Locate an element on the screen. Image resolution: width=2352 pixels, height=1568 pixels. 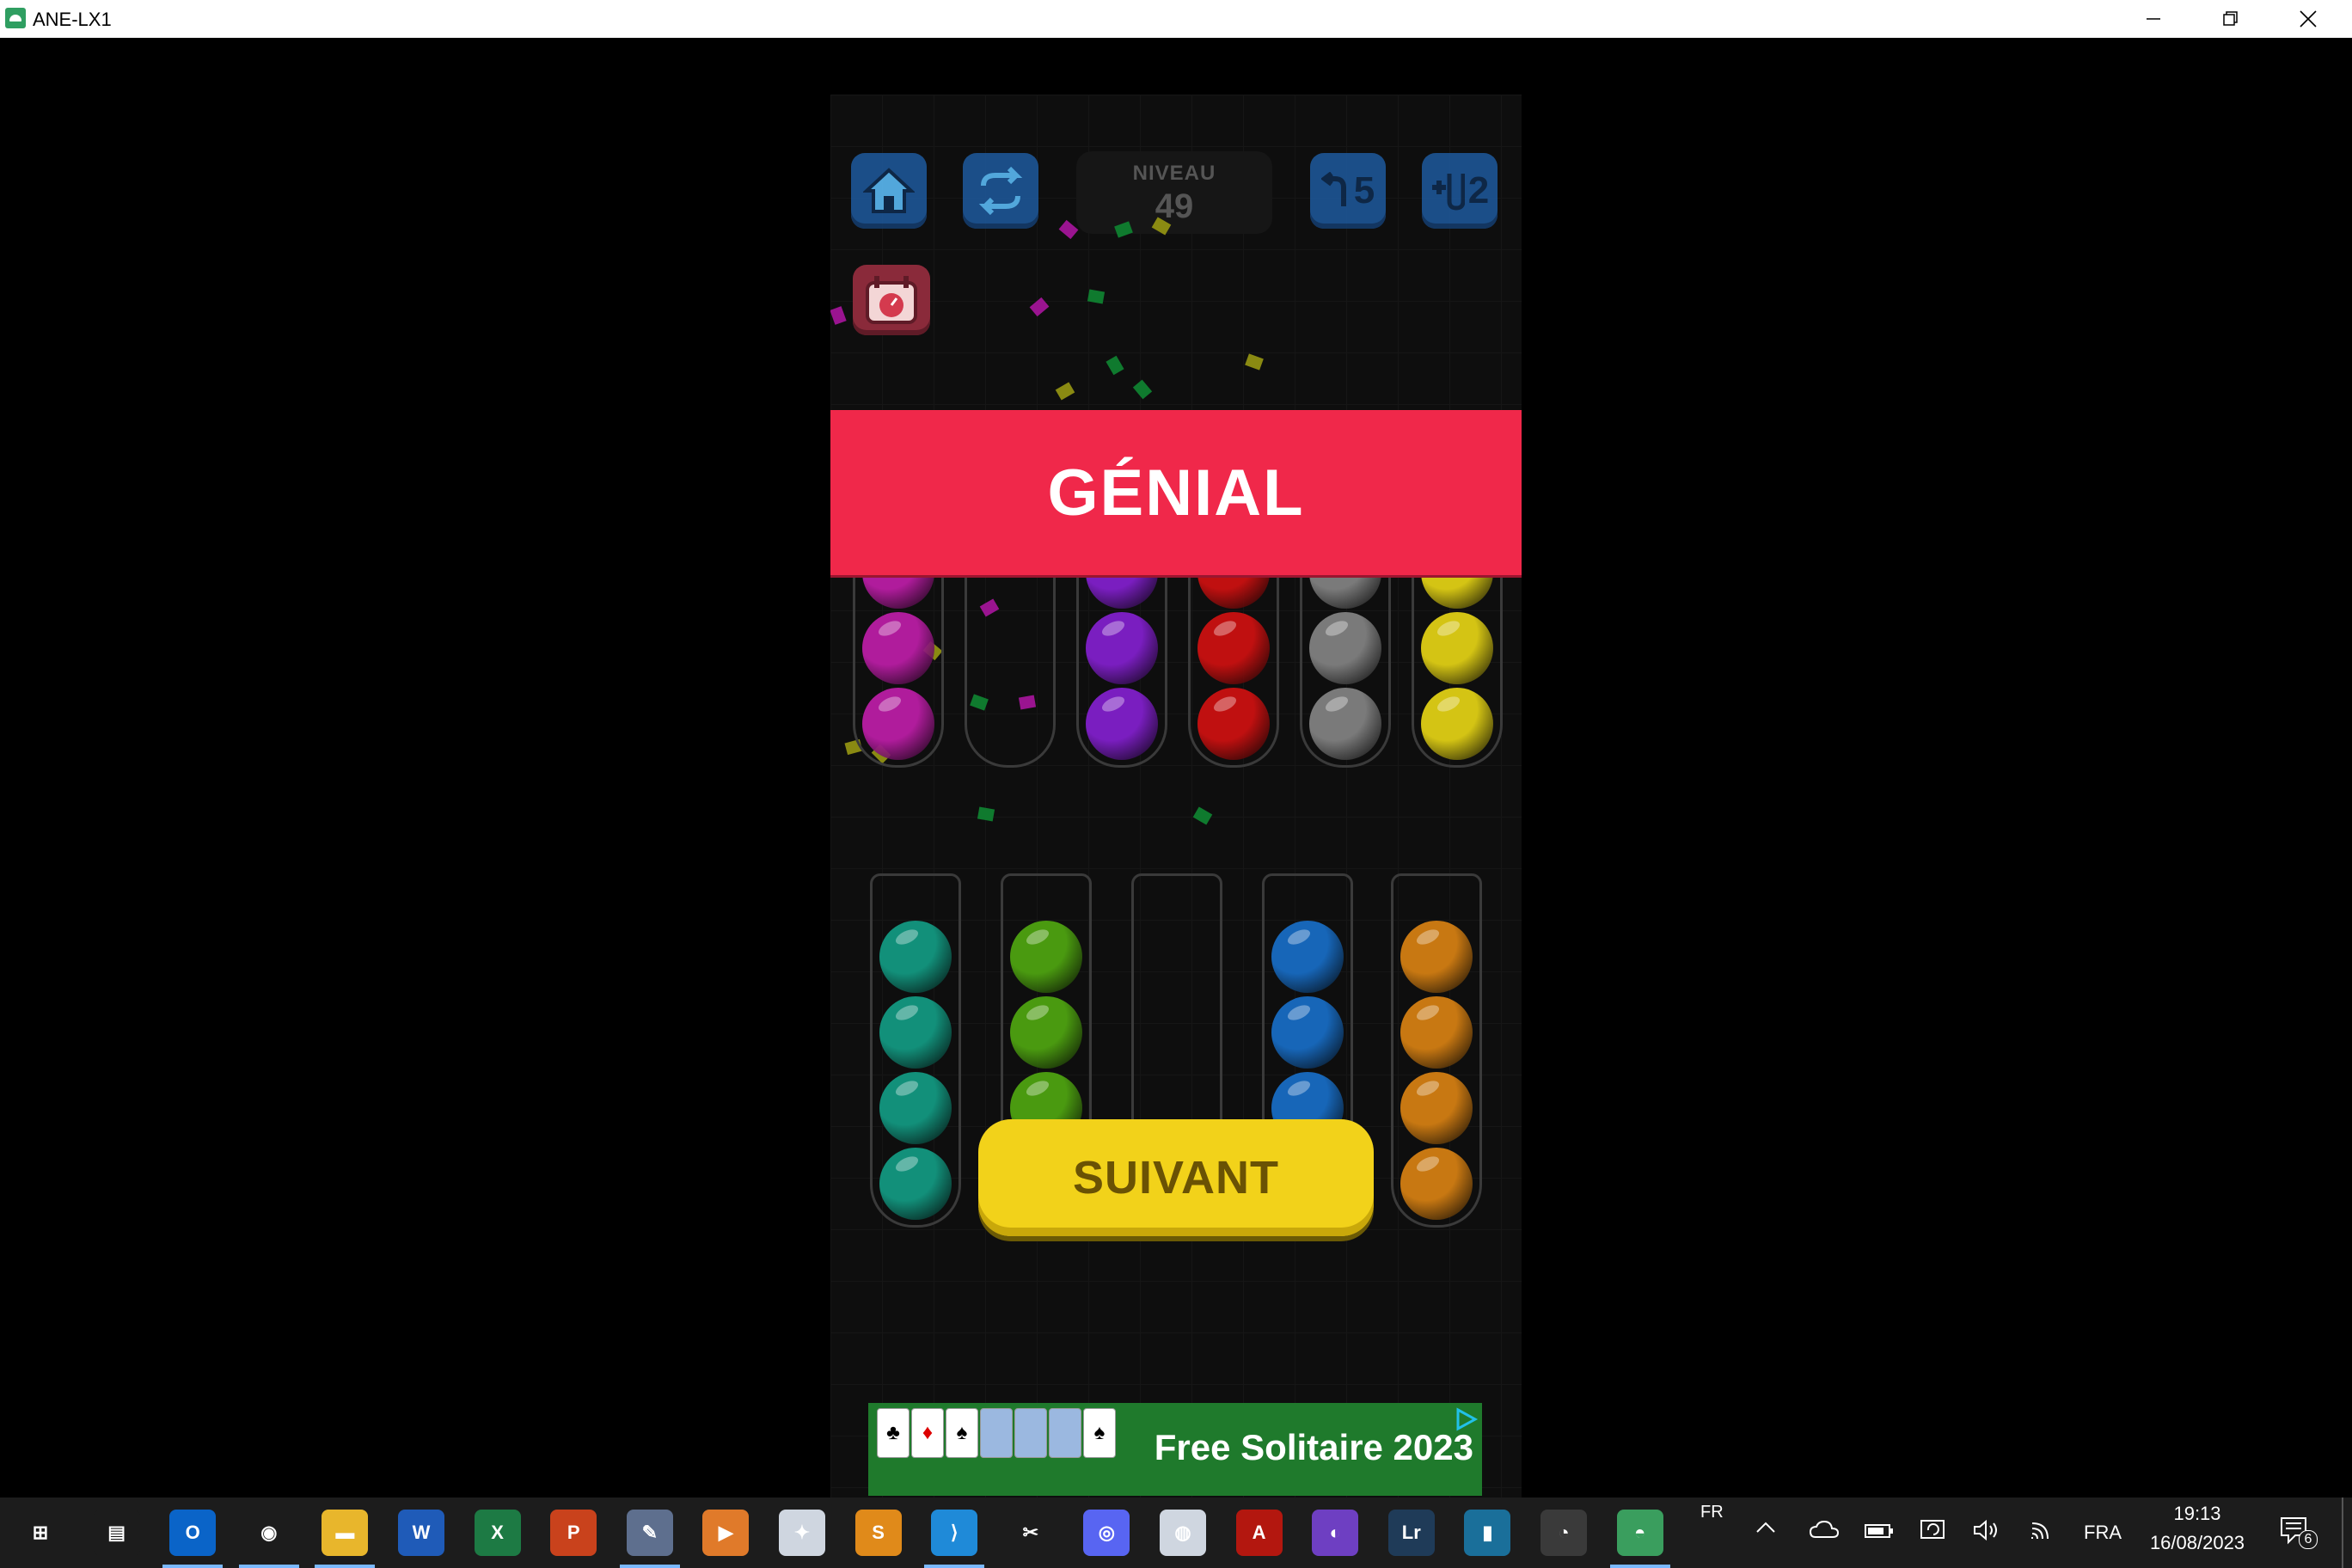
undo-icon is located at coordinates (1333, 189).